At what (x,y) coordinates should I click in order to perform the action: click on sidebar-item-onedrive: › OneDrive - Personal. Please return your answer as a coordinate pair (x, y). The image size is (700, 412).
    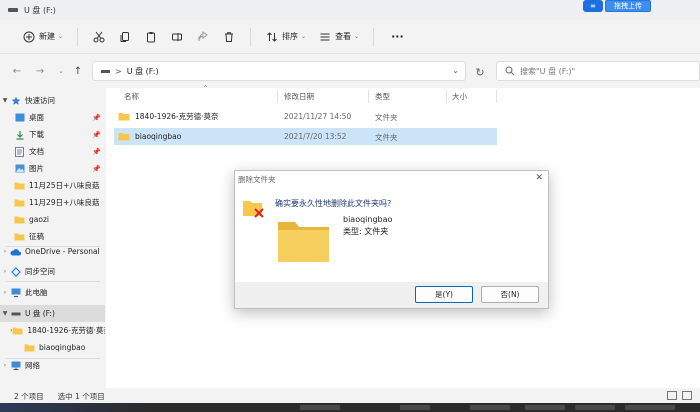
    Looking at the image, I should click on (52, 251).